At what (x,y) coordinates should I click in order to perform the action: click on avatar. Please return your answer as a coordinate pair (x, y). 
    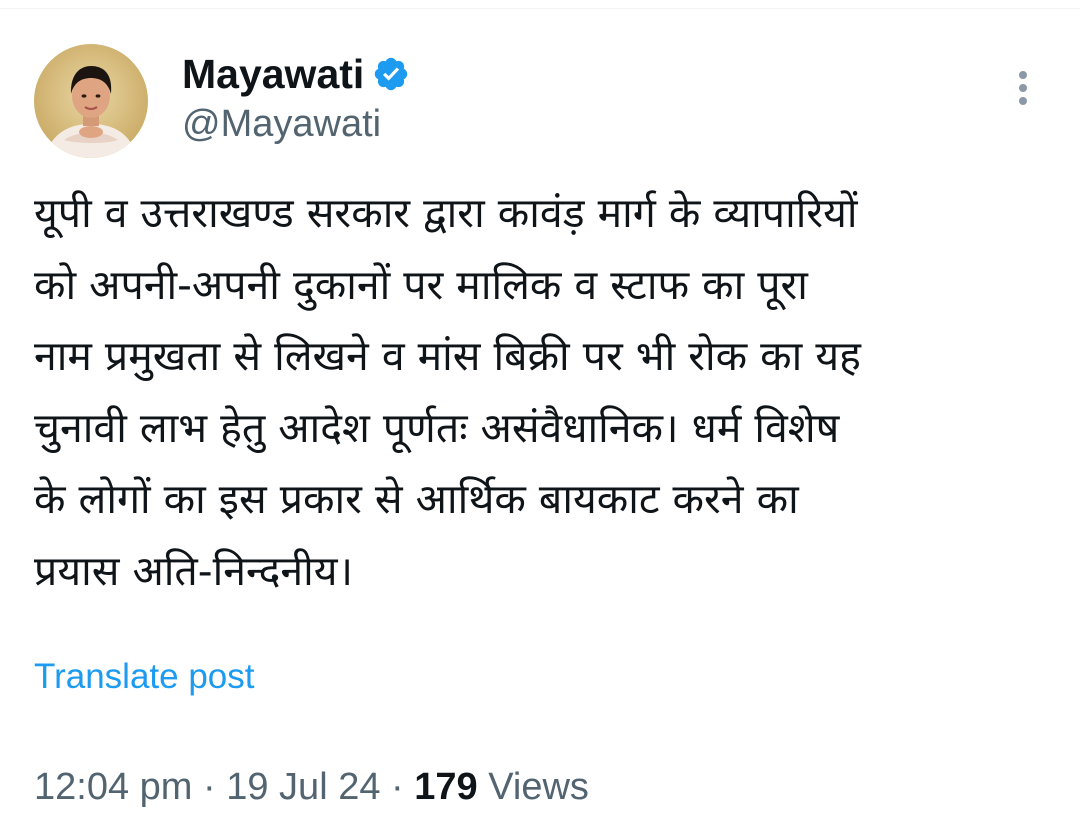
    Looking at the image, I should click on (91, 101).